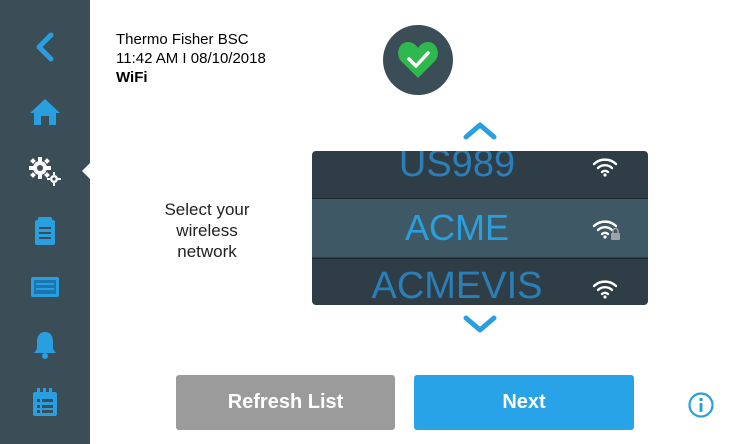 The width and height of the screenshot is (731, 444). Describe the element at coordinates (45, 287) in the screenshot. I see `screen-icon` at that location.